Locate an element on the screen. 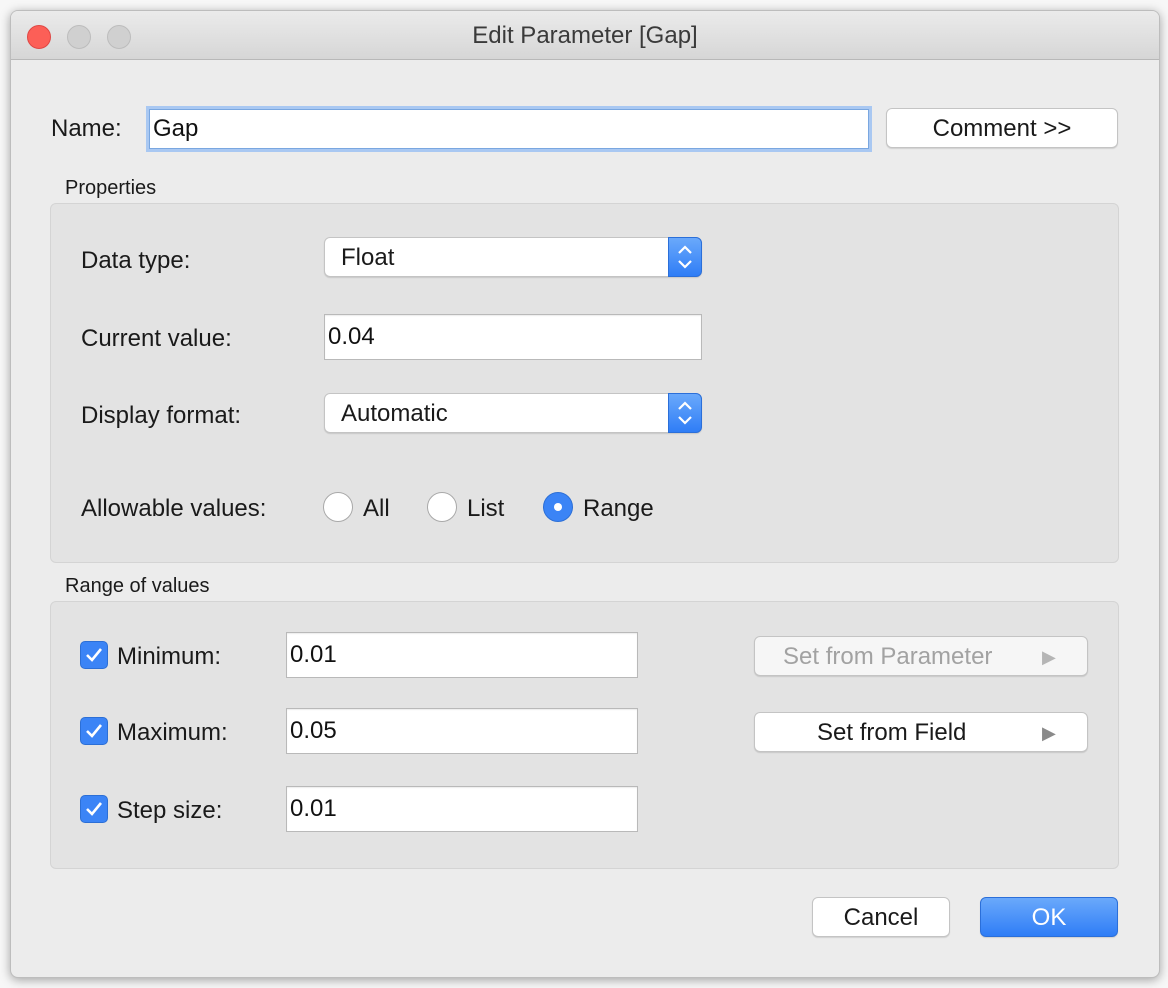 This screenshot has height=988, width=1168. allowable-range-radio is located at coordinates (558, 507).